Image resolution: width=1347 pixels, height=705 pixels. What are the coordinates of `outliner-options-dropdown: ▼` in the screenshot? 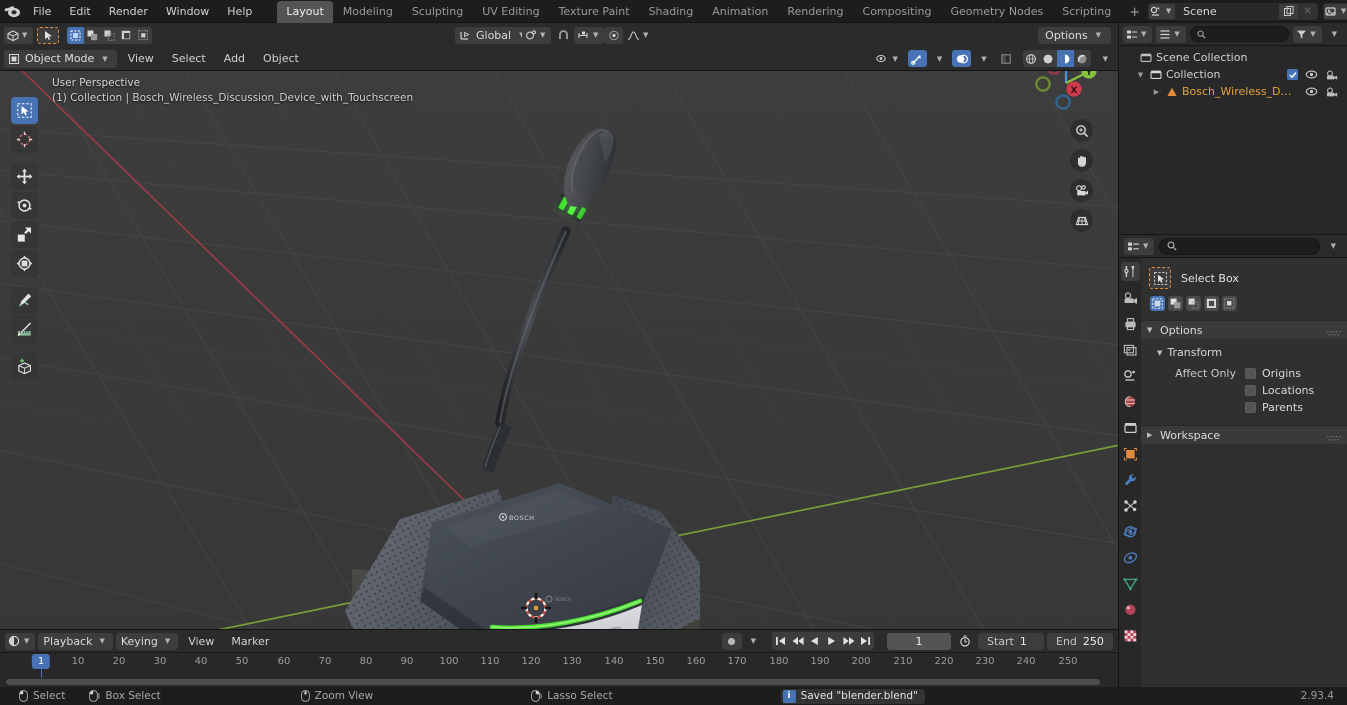 It's located at (1334, 34).